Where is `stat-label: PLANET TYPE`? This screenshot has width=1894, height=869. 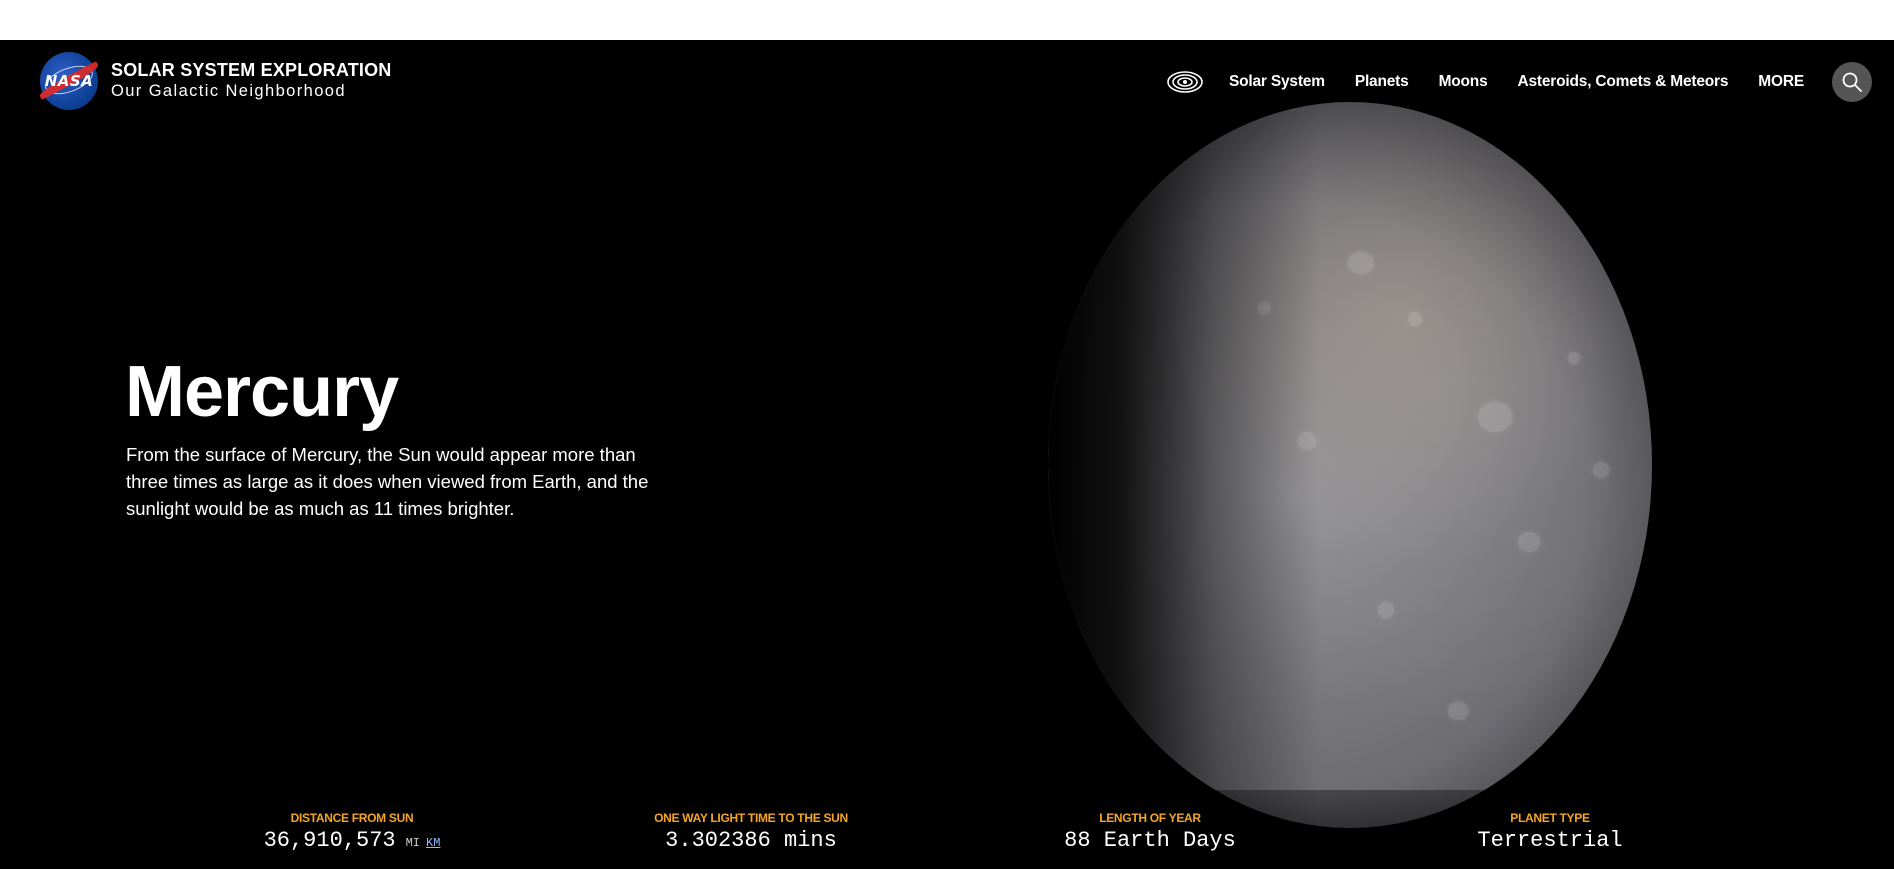
stat-label: PLANET TYPE is located at coordinates (1550, 818).